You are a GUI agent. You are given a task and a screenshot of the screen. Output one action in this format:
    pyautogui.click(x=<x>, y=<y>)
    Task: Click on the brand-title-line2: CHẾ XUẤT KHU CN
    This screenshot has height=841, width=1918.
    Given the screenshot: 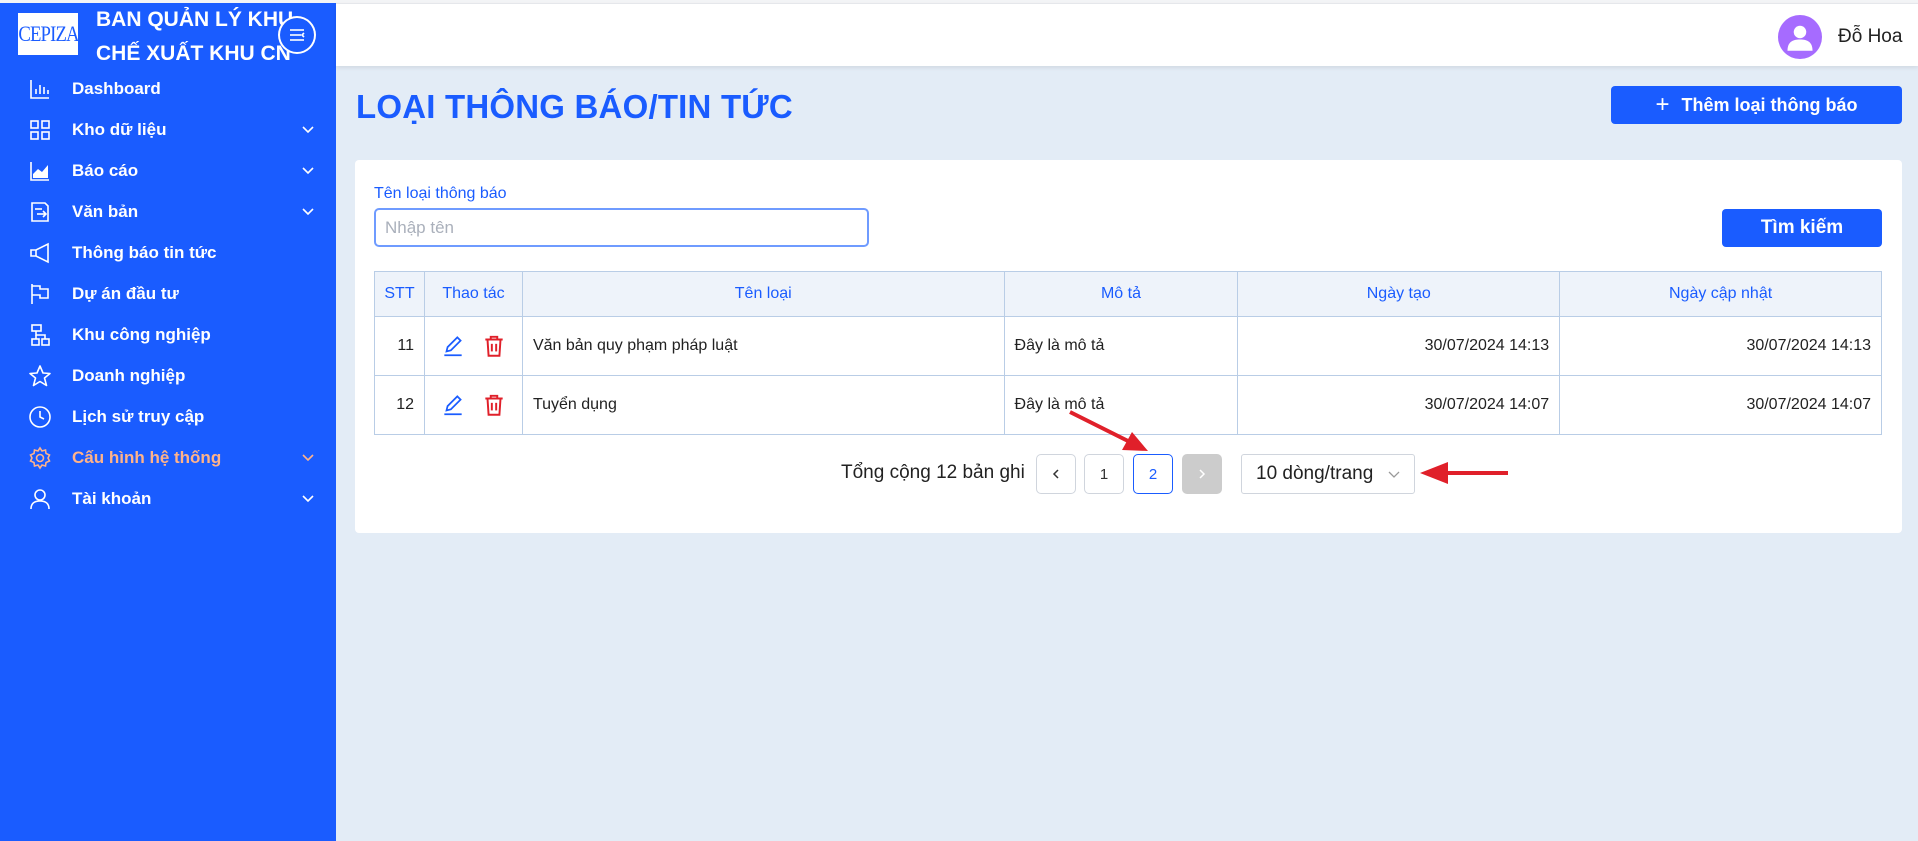 What is the action you would take?
    pyautogui.click(x=193, y=53)
    